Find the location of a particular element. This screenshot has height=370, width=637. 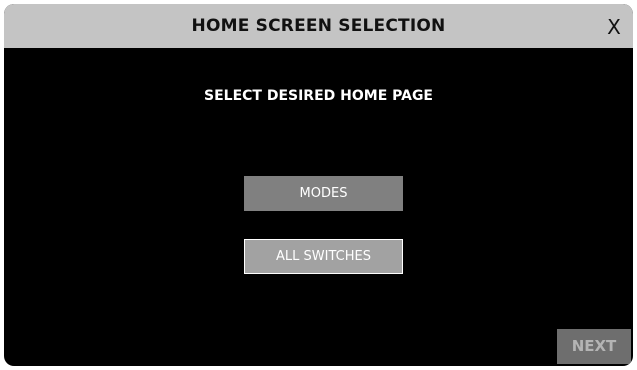

dialog-title: HOME SCREEN SELECTION is located at coordinates (318, 26).